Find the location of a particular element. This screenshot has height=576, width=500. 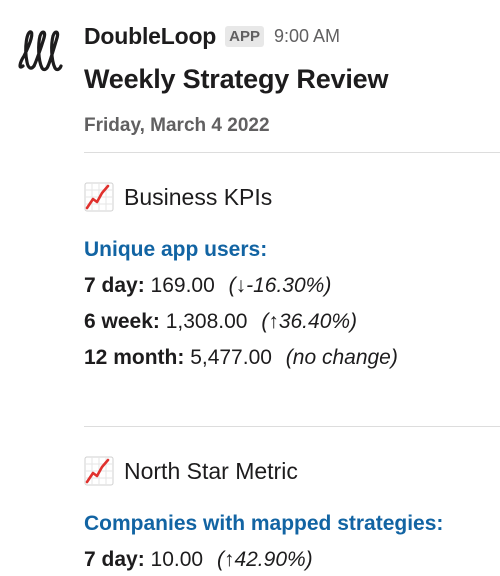

message-header: DoubleLoop APP 9:00 AM is located at coordinates (292, 36).